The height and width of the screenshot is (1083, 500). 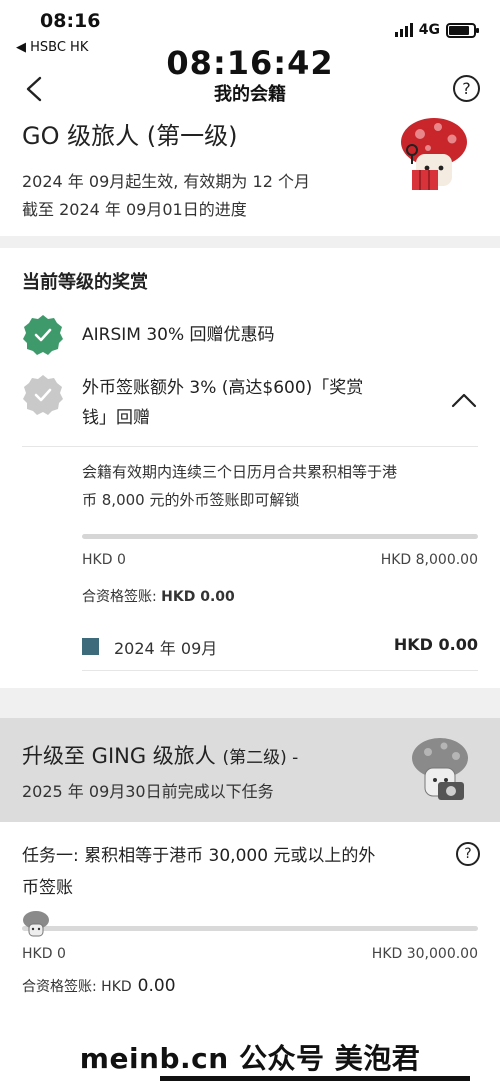 What do you see at coordinates (178, 335) in the screenshot?
I see `benefit-label-airsim: AIRSIM 30% 回赠优惠码` at bounding box center [178, 335].